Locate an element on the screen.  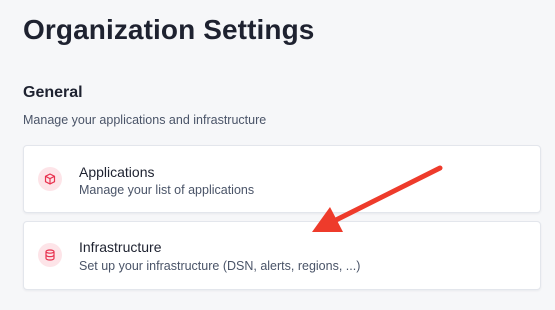
applications-card-title: Applications is located at coordinates (117, 172).